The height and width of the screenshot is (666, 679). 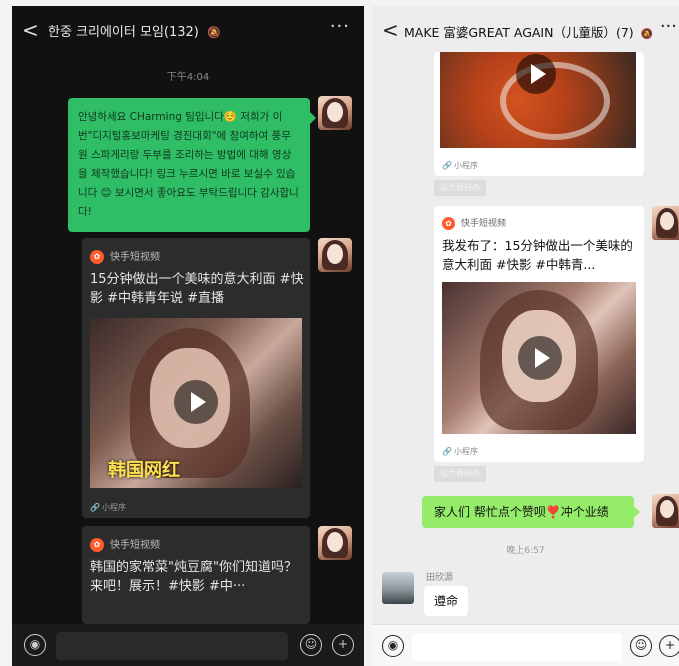 I want to click on timestamp: 晚上6:57, so click(x=525, y=551).